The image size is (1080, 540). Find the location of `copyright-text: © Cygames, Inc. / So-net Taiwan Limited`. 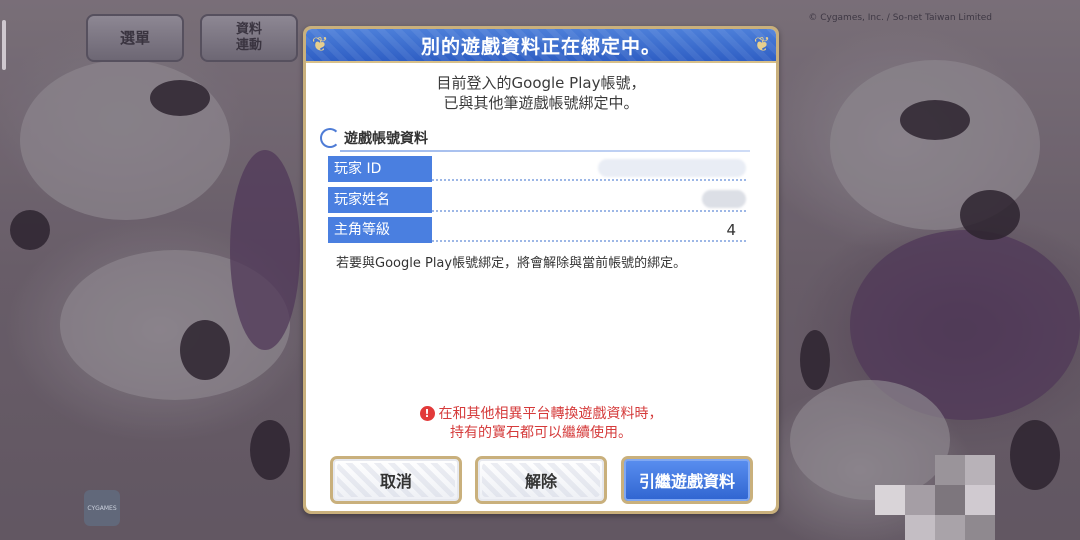

copyright-text: © Cygames, Inc. / So-net Taiwan Limited is located at coordinates (900, 18).